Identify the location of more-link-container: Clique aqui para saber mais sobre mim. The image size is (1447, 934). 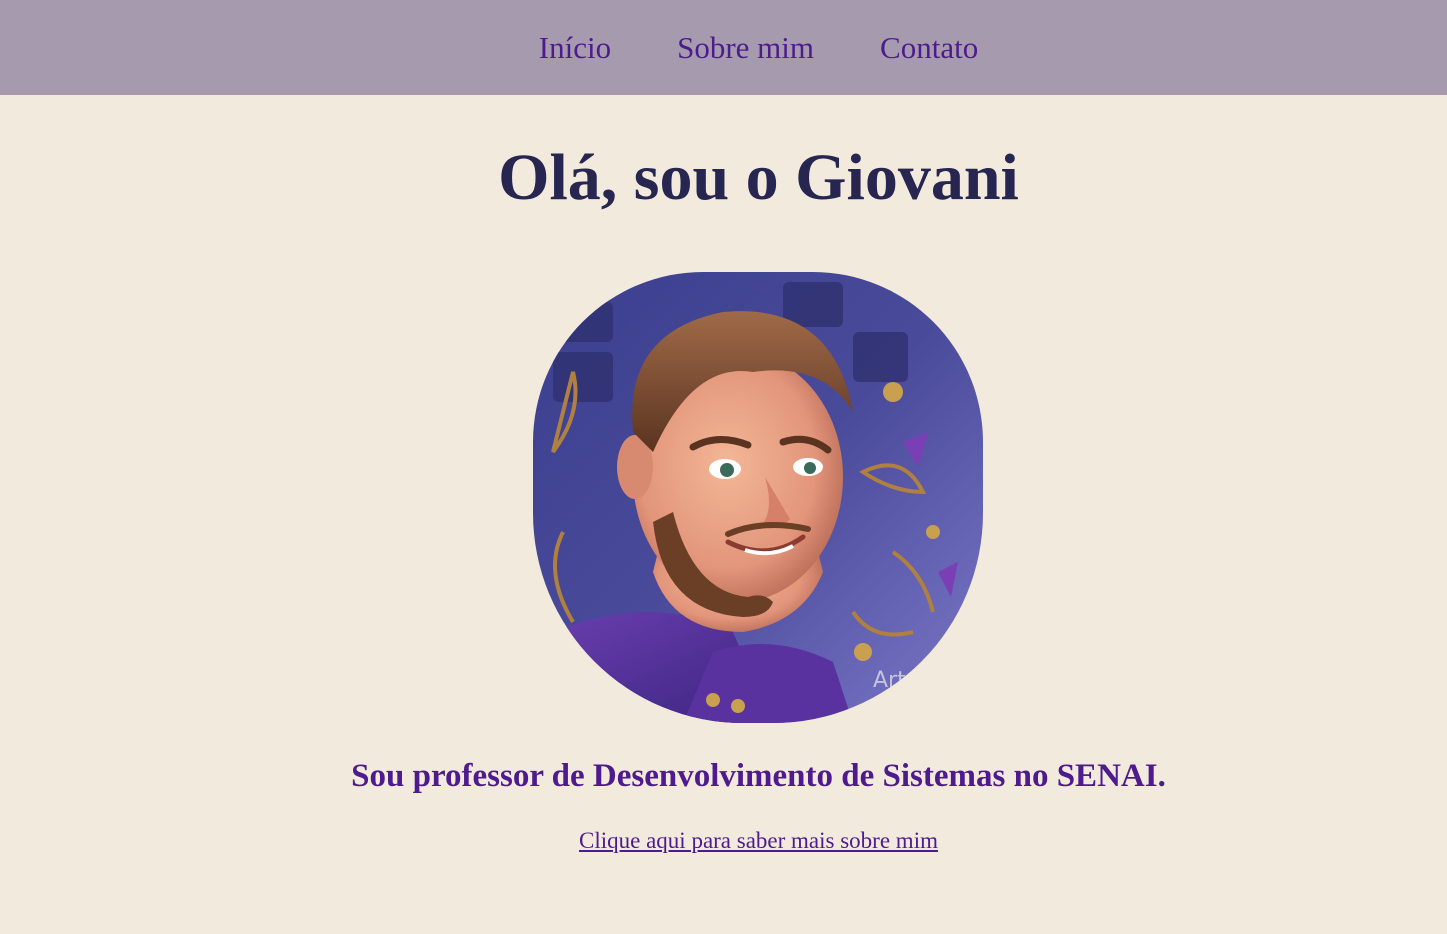
(723, 841).